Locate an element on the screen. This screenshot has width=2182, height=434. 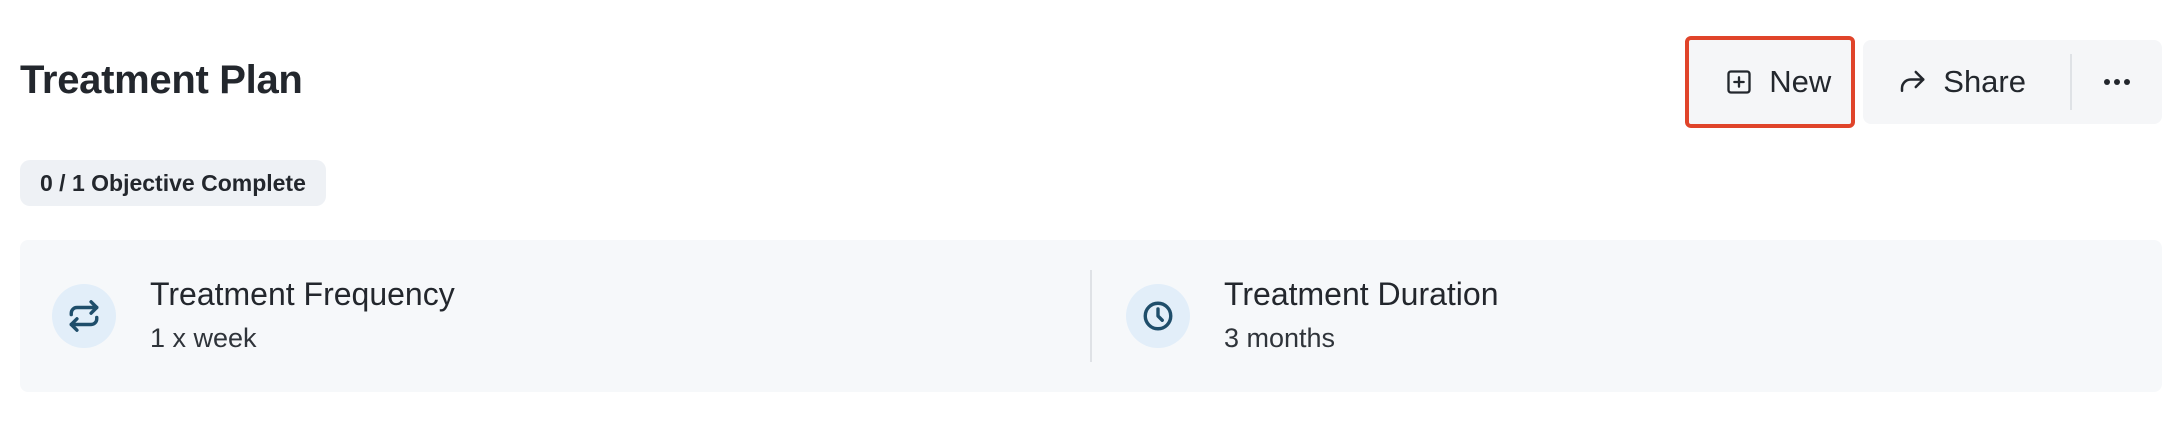
more-horizontal-icon is located at coordinates (2117, 82).